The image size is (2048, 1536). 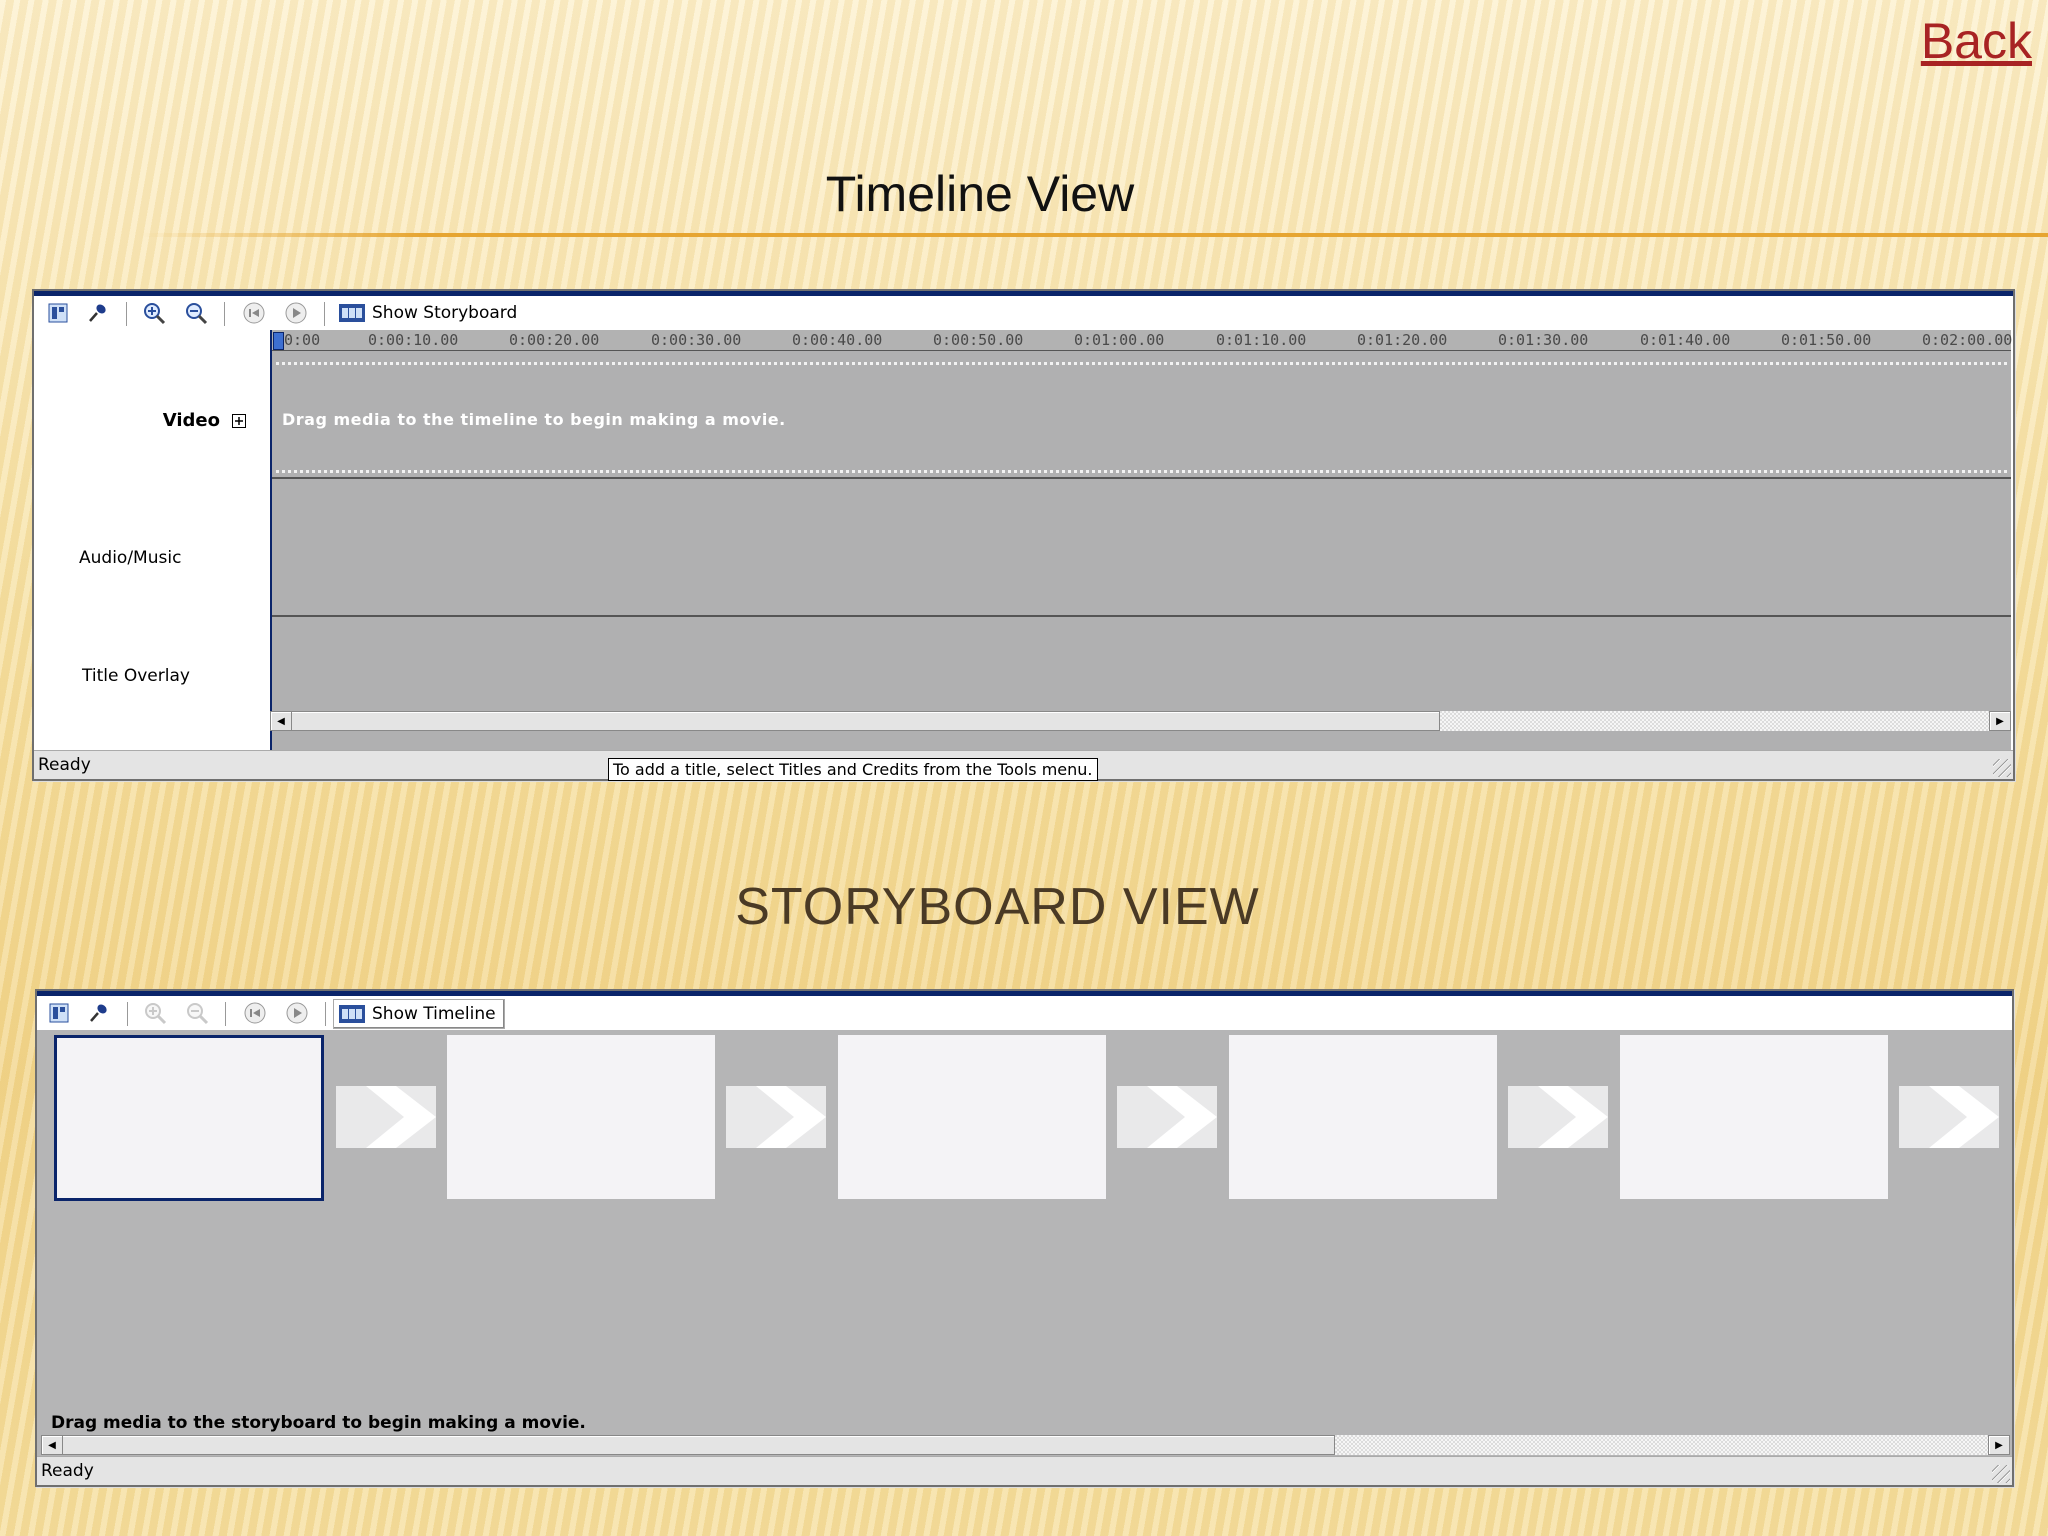 I want to click on ruler-tick: 0:01:20.00, so click(x=1402, y=340).